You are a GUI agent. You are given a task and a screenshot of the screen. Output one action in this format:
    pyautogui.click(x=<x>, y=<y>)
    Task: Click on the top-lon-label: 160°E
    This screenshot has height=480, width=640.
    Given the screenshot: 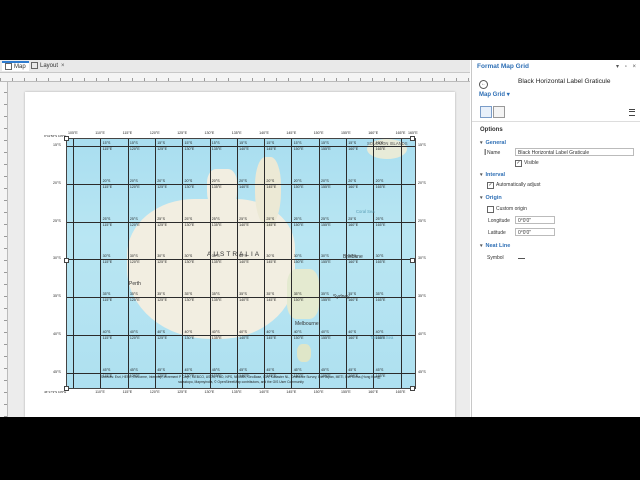 What is the action you would take?
    pyautogui.click(x=373, y=133)
    